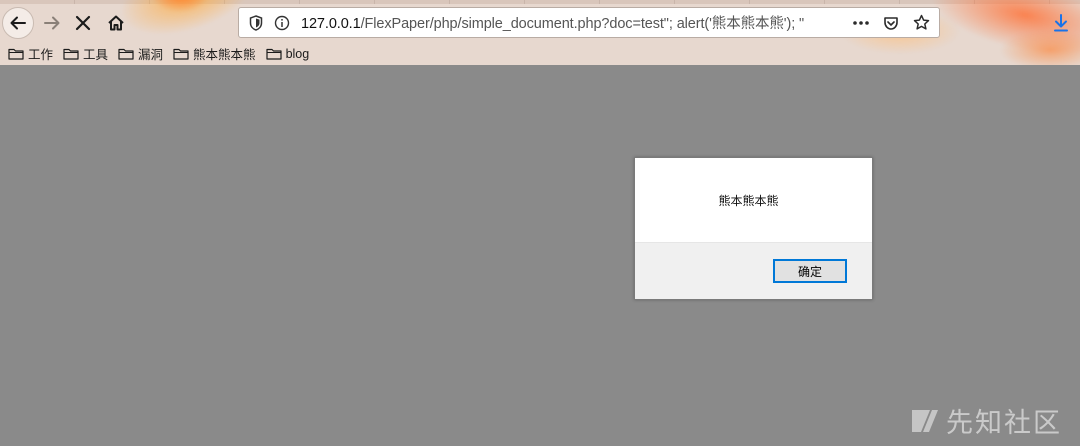 This screenshot has width=1080, height=446. I want to click on info-icon, so click(282, 23).